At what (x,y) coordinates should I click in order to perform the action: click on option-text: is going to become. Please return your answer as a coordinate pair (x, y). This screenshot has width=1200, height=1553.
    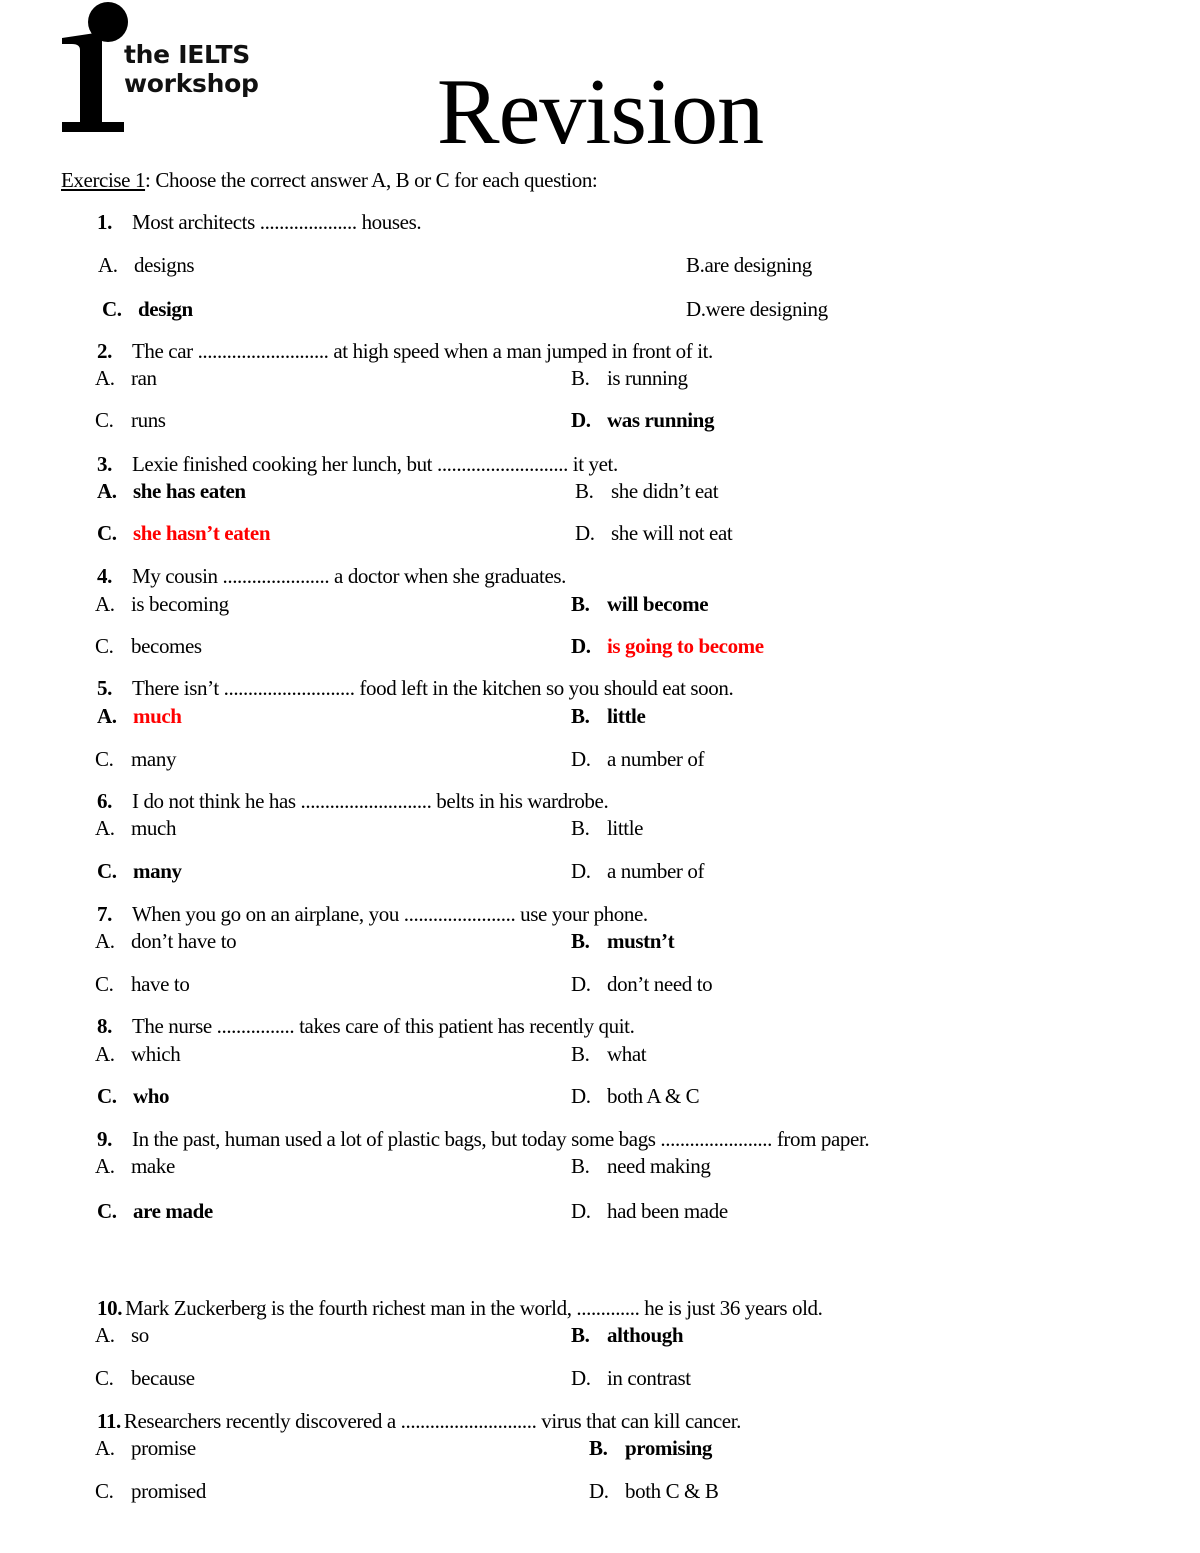
    Looking at the image, I should click on (685, 646).